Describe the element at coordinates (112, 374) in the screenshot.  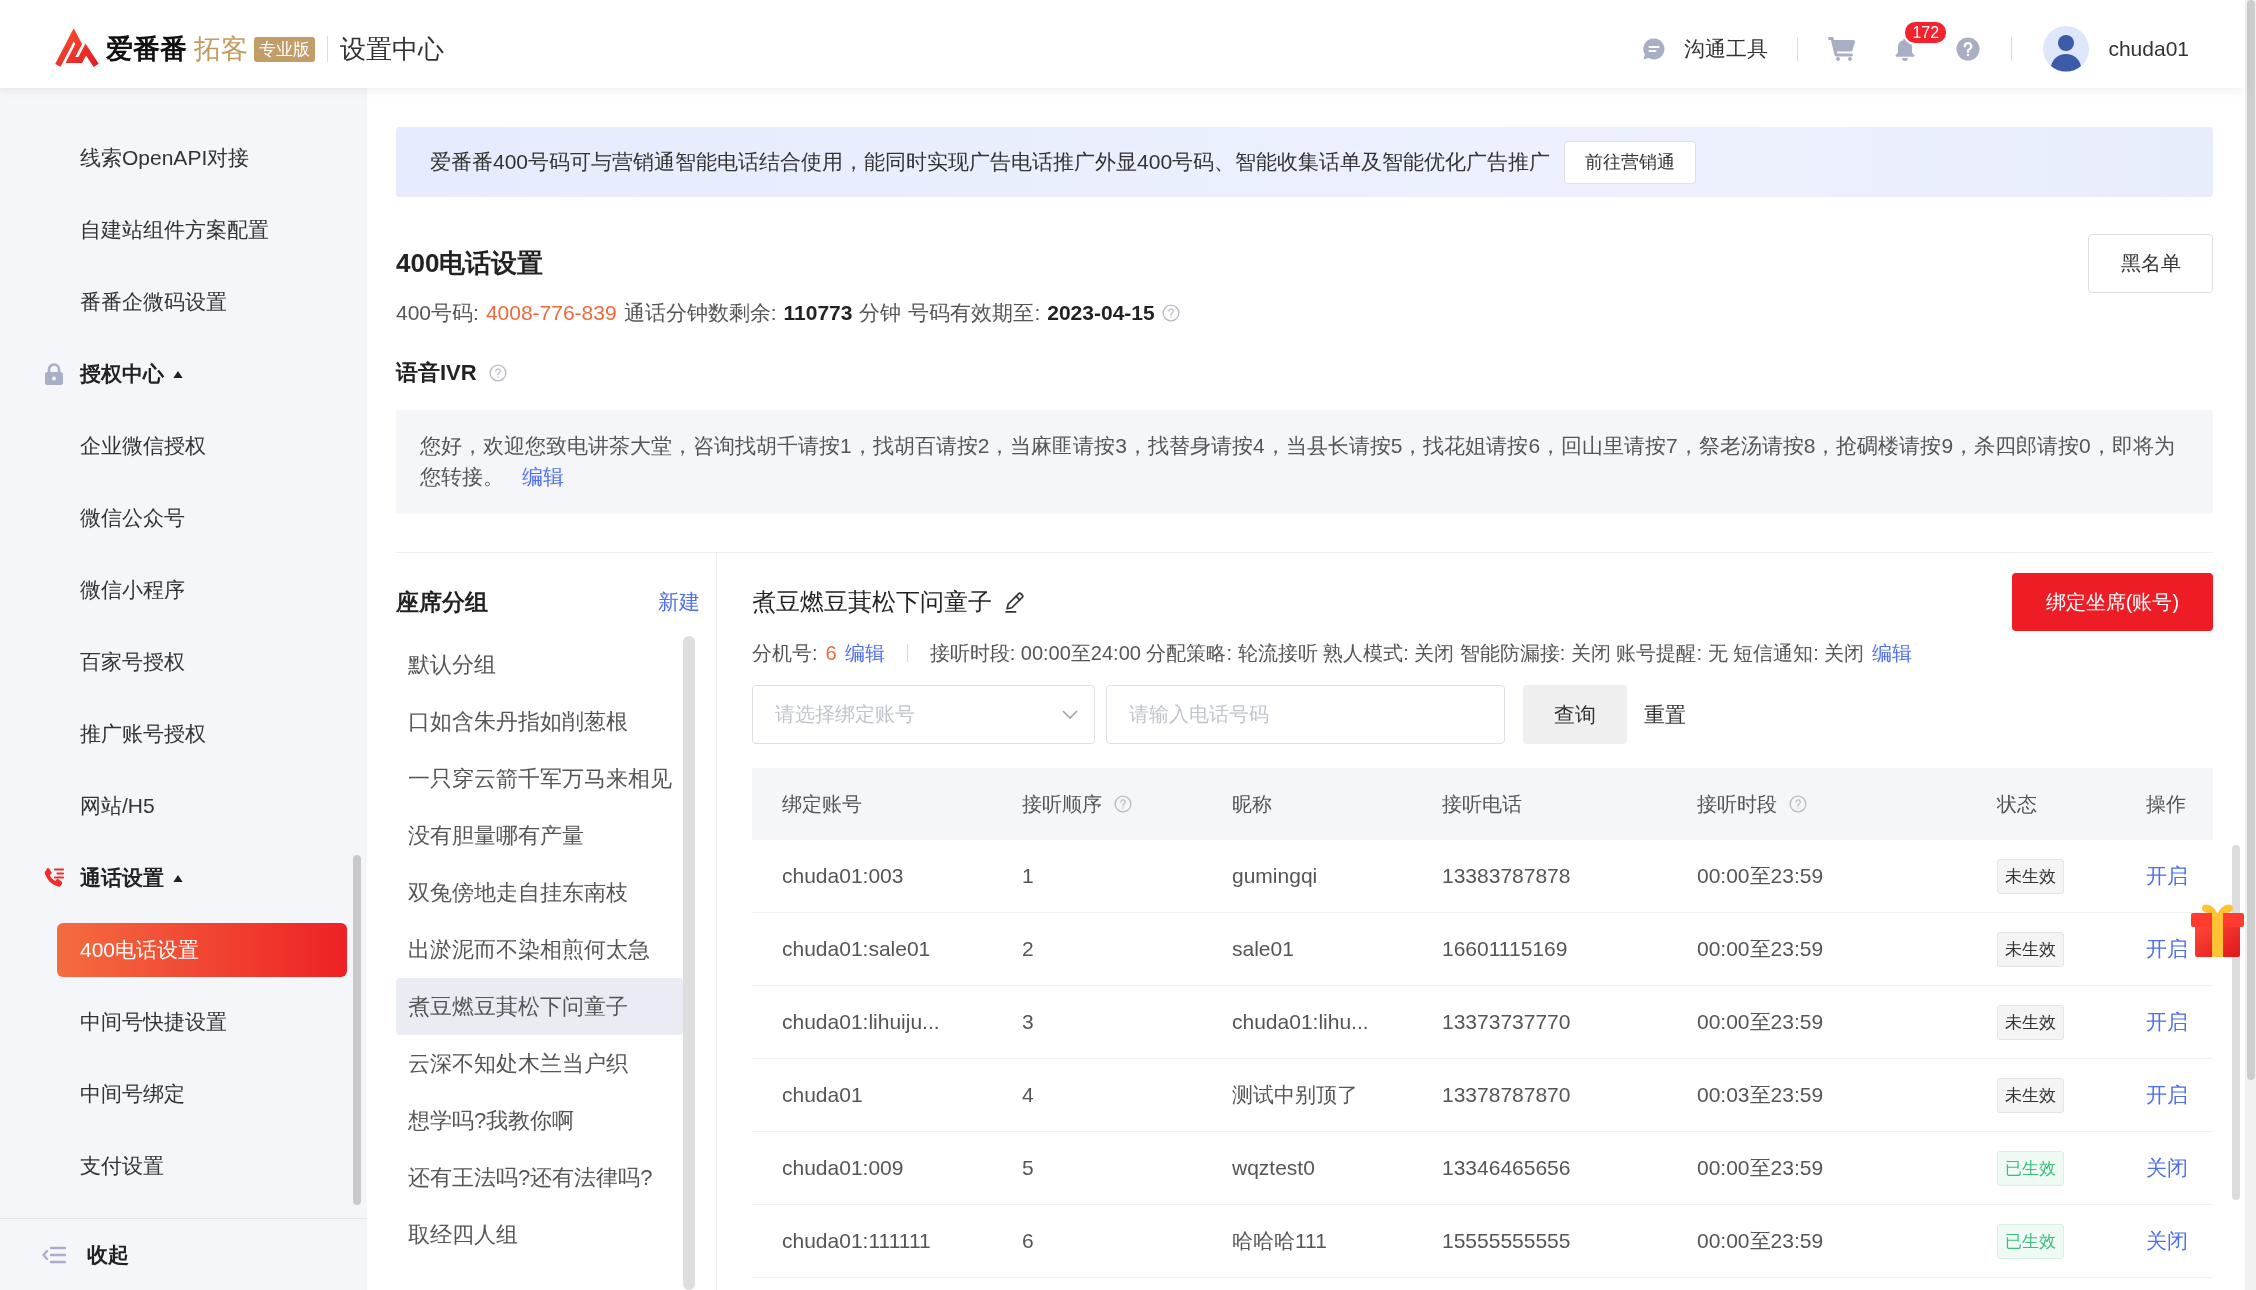
I see `sidebar-section: 授权中心` at that location.